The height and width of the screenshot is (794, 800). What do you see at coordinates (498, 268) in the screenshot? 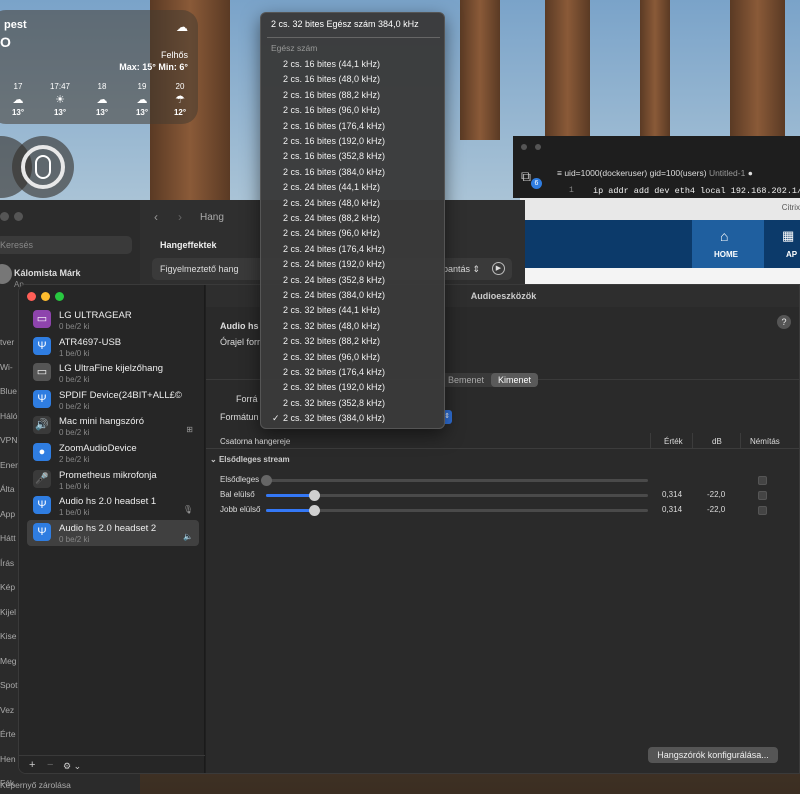
I see `play-icon: ▶` at bounding box center [498, 268].